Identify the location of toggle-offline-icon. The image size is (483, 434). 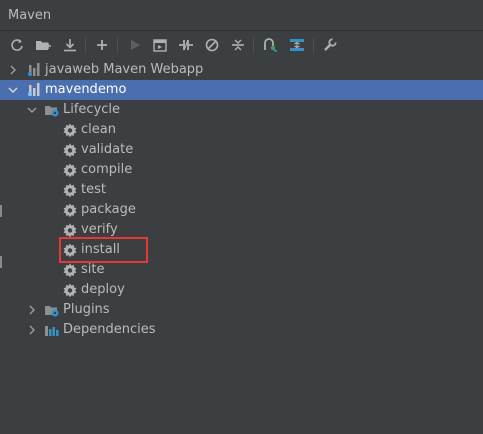
(186, 45).